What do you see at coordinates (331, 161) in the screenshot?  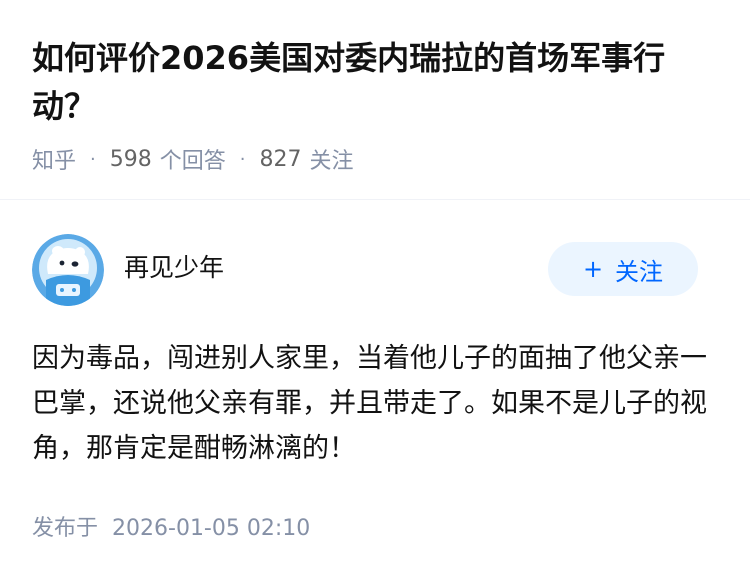 I see `followers-label: 关注` at bounding box center [331, 161].